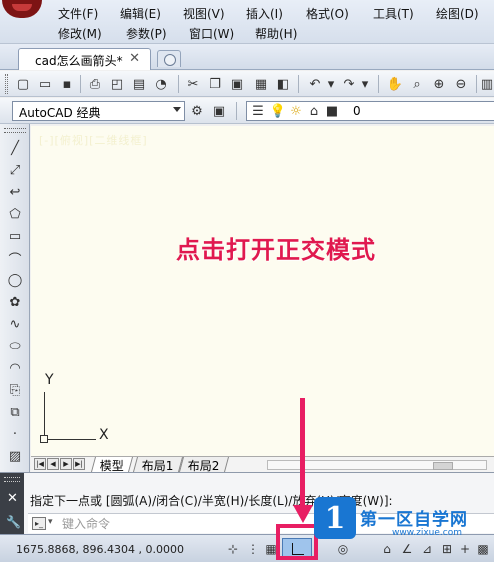 The image size is (494, 562). What do you see at coordinates (66, 464) in the screenshot?
I see `next-tab-icon: ▶` at bounding box center [66, 464].